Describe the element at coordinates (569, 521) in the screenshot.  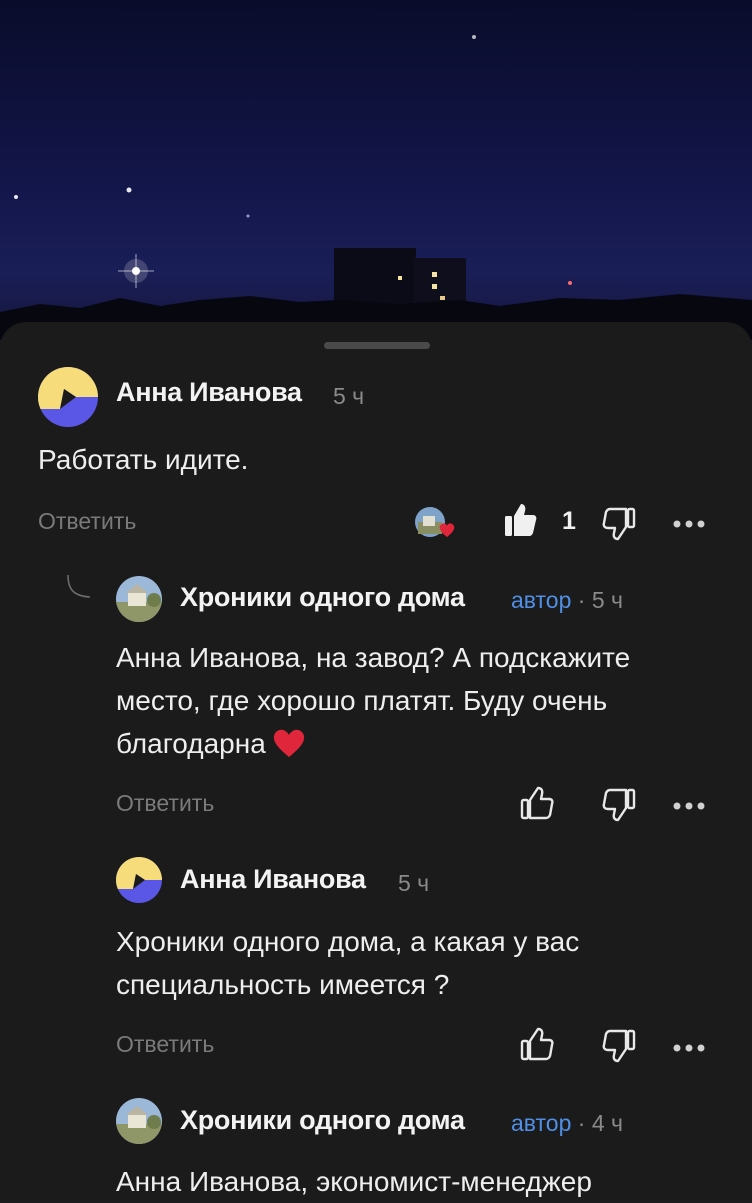
I see `like-count: 1` at that location.